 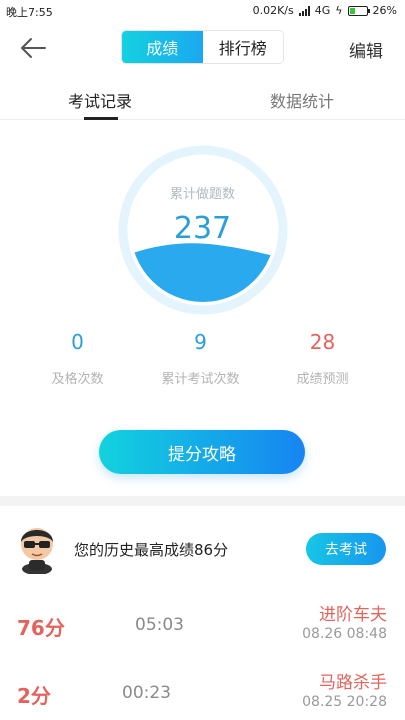 I want to click on battery-icon, so click(x=358, y=10).